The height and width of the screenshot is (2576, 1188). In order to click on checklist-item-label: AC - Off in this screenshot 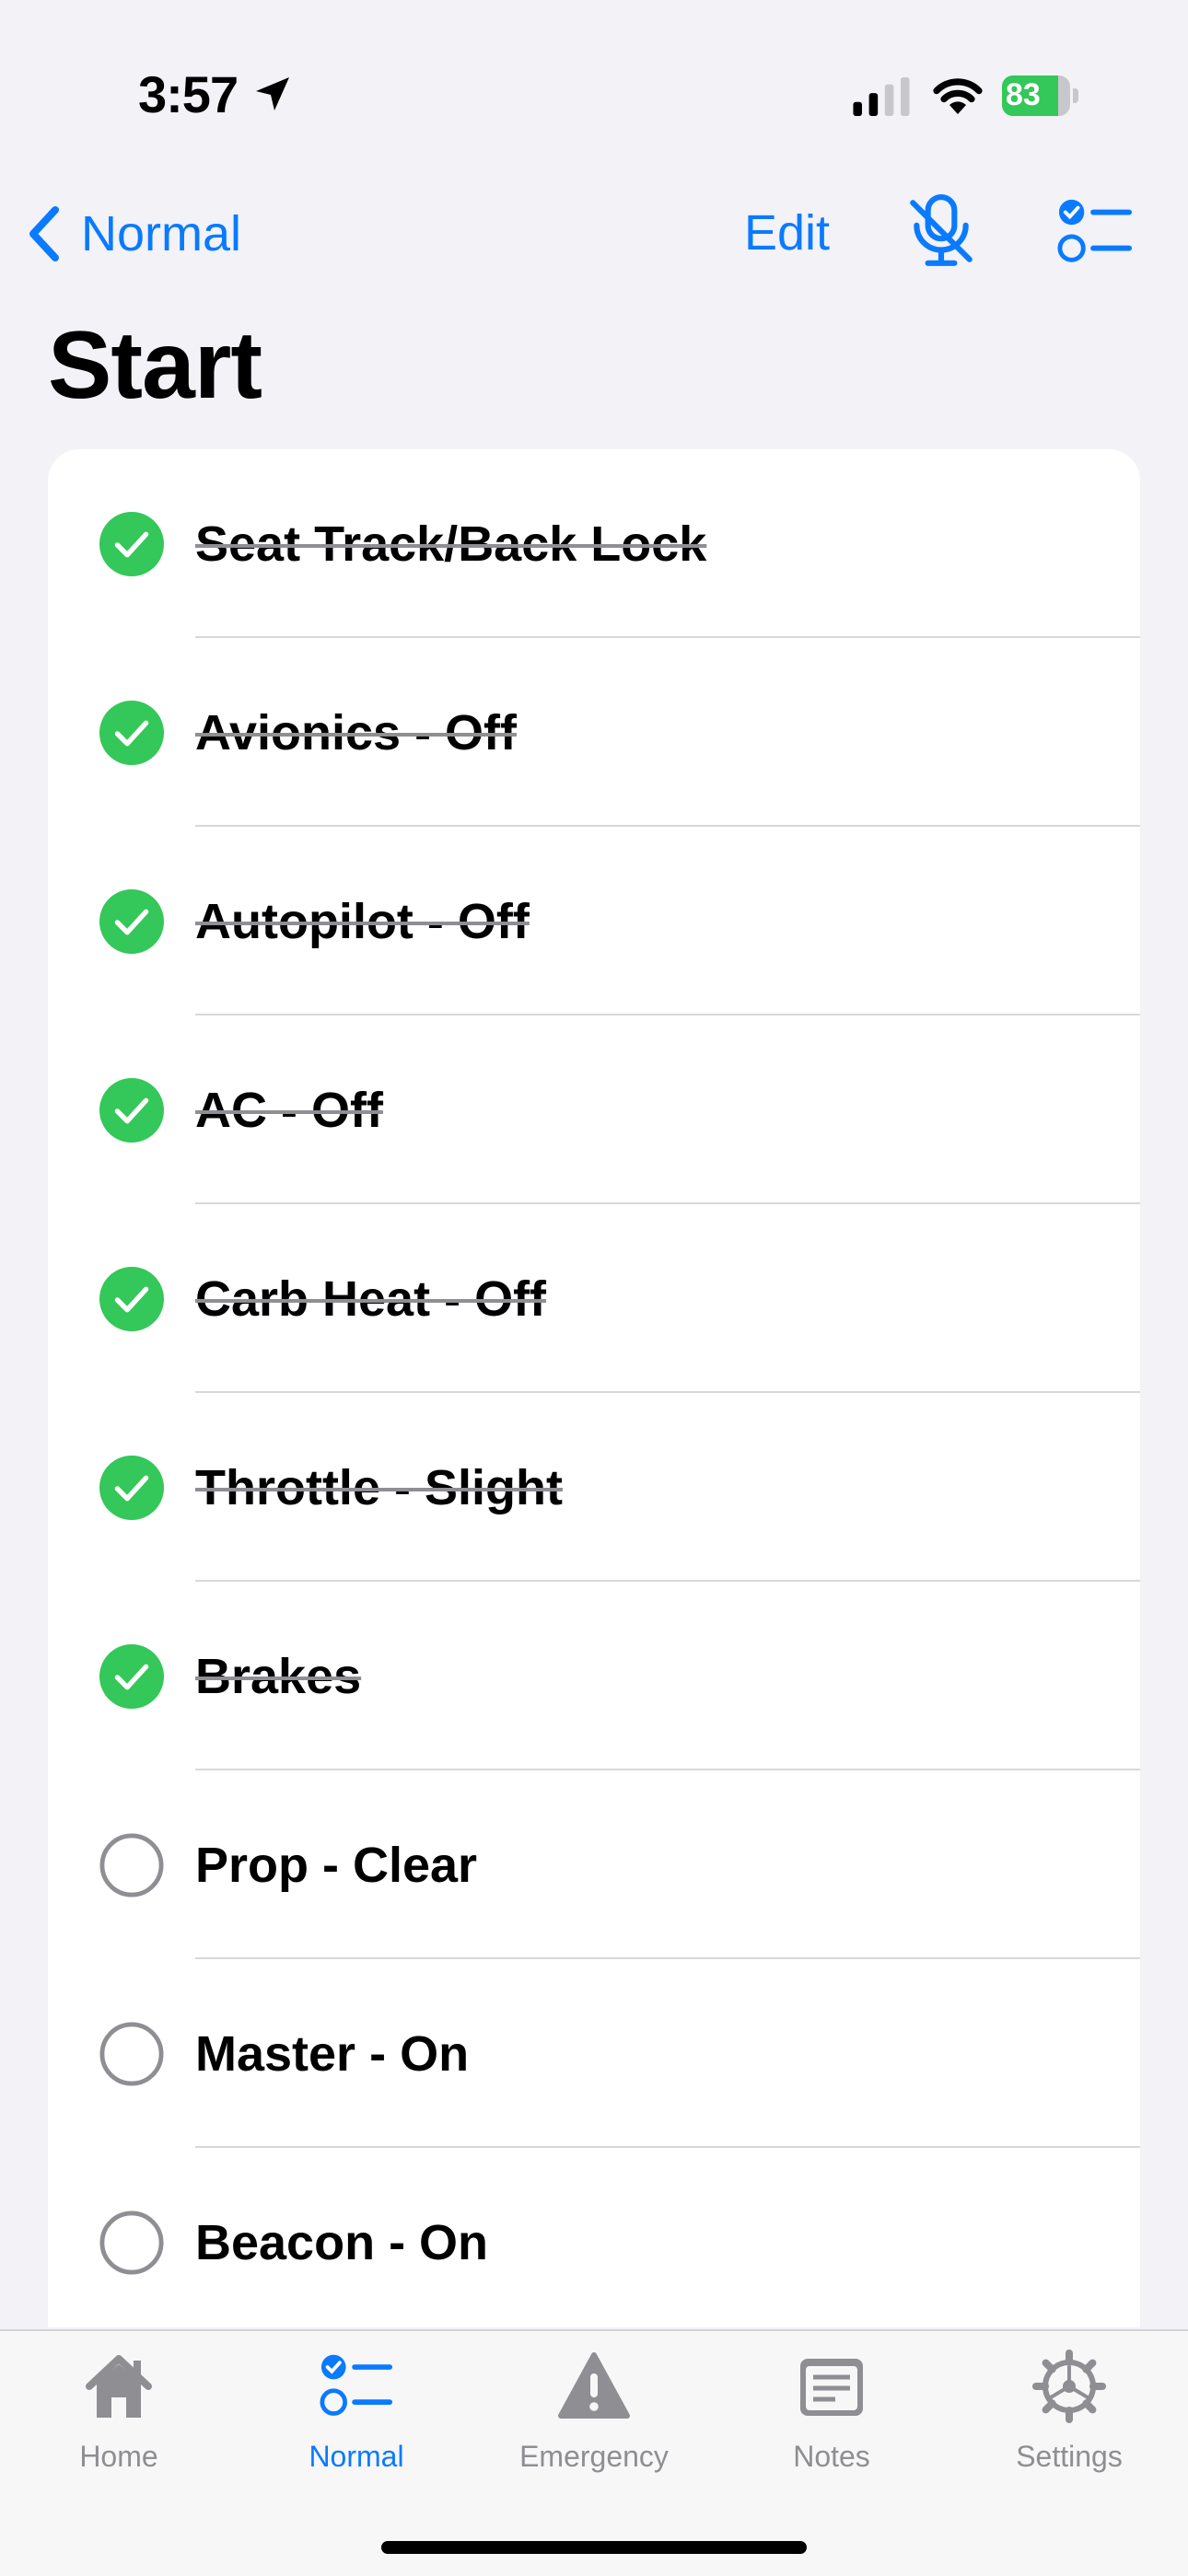, I will do `click(289, 1110)`.